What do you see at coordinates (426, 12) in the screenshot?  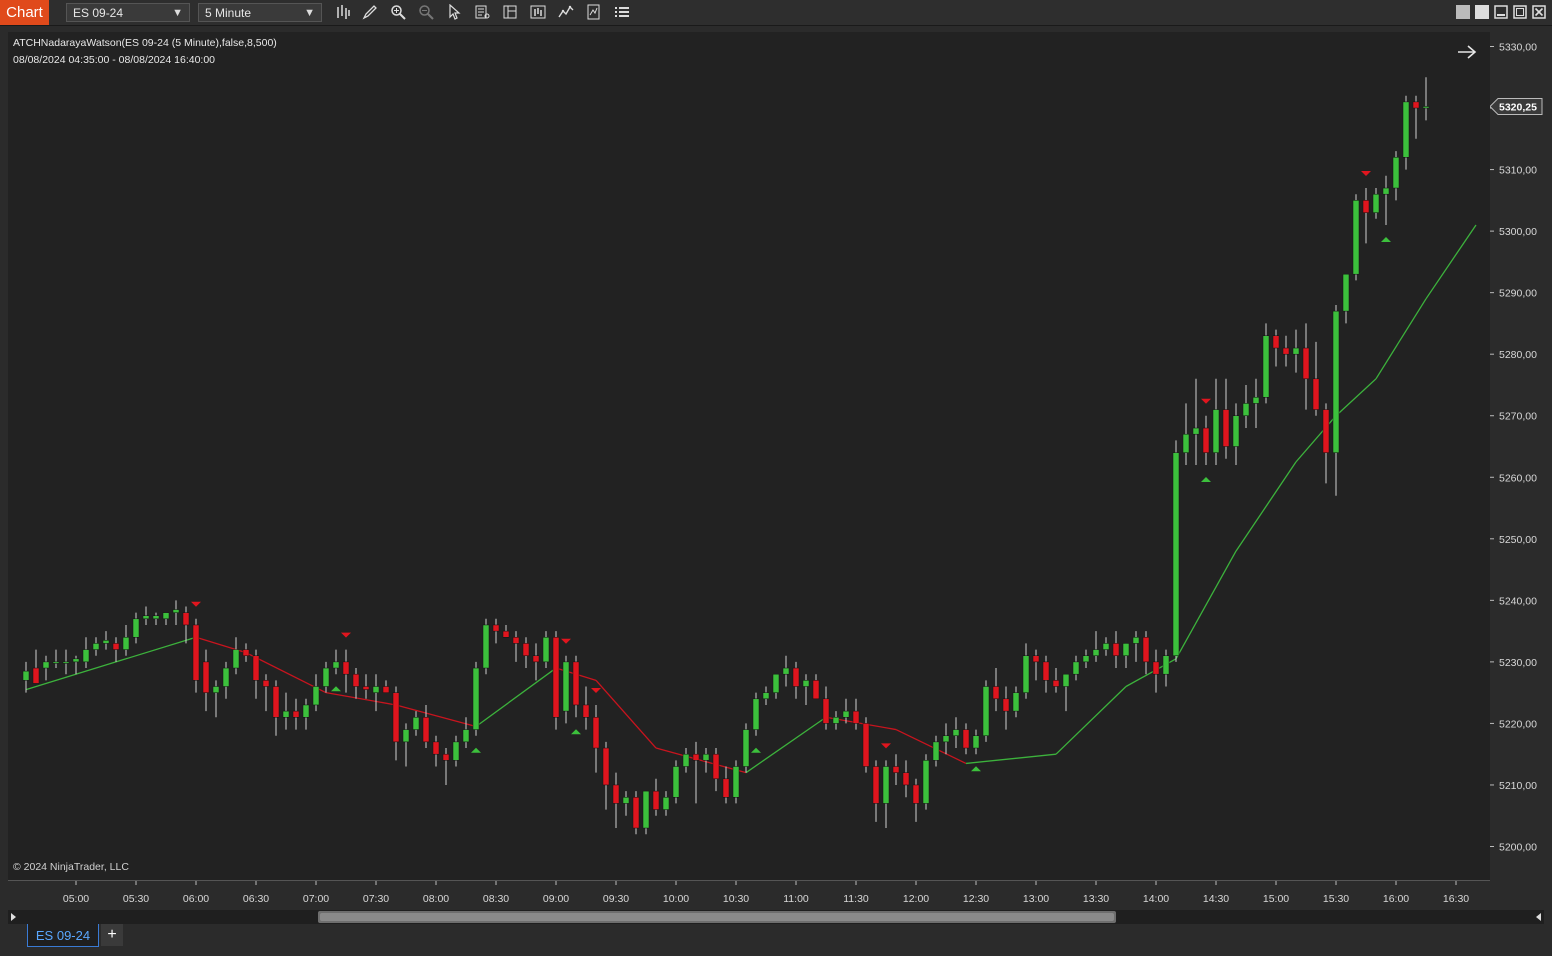 I see `zoom-out-icon` at bounding box center [426, 12].